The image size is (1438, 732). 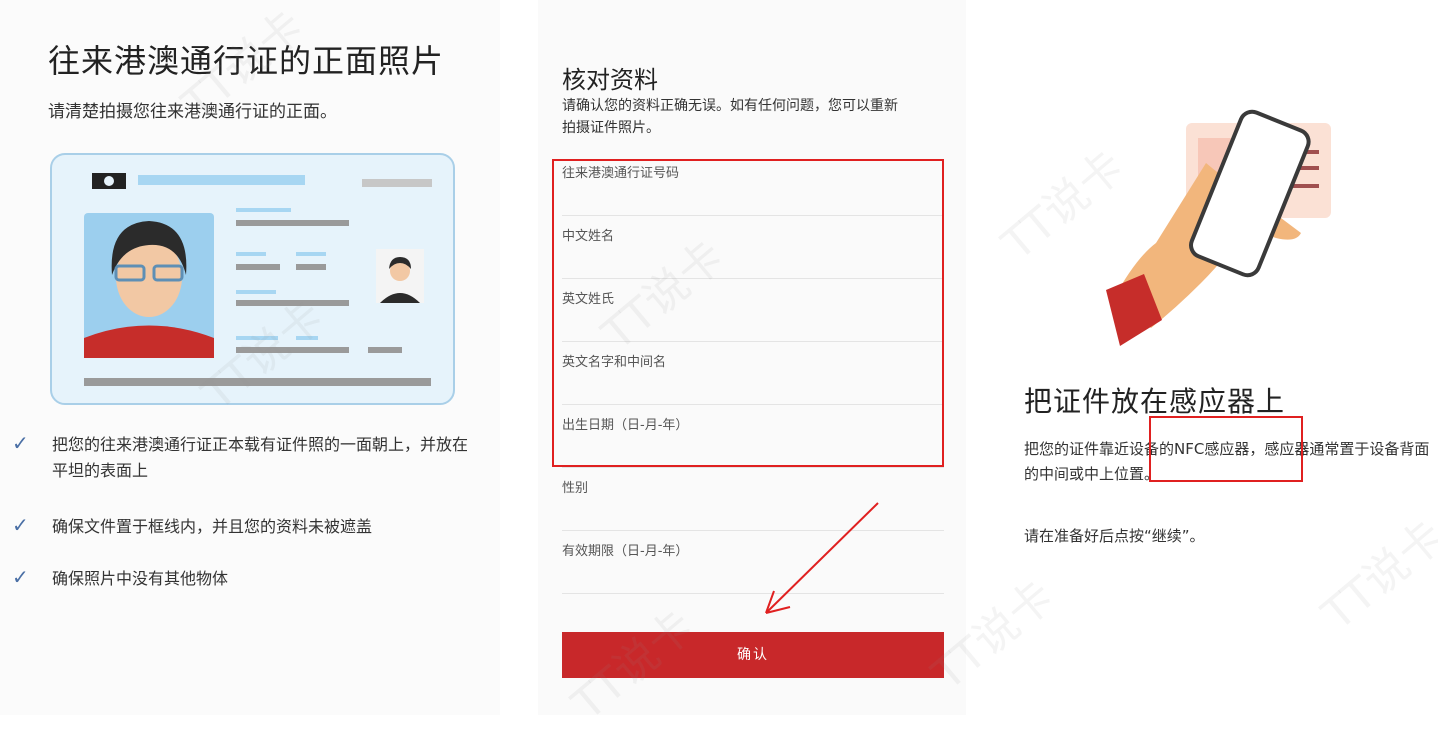 I want to click on checklist-text: 把您的往来港澳通行证正本载有证件照的一面朝上，并放在平坦的表面上, so click(x=260, y=457).